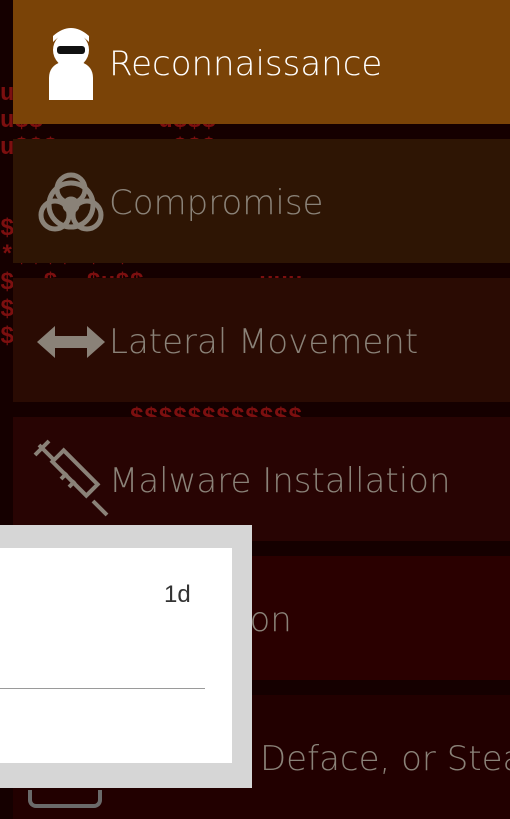 This screenshot has height=819, width=510. I want to click on menu-item-compromise: Compromise, so click(261, 201).